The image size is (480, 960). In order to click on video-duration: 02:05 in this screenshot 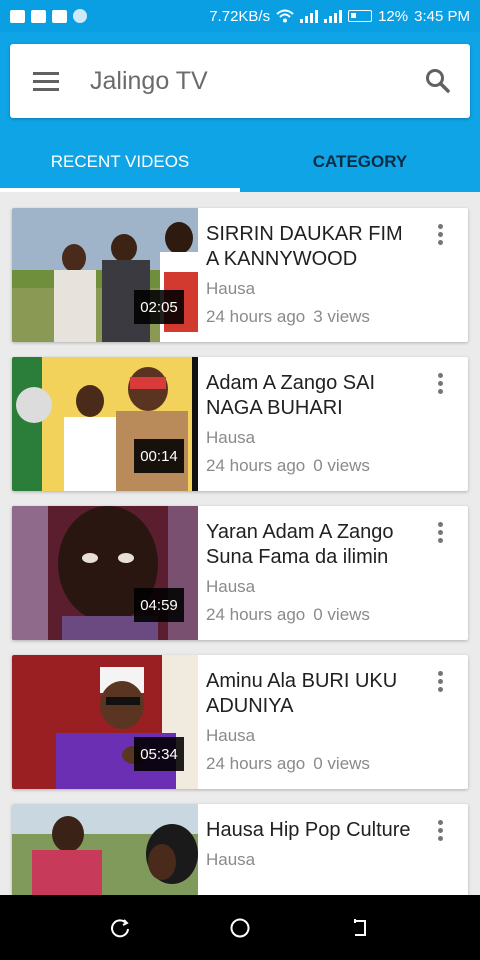, I will do `click(159, 307)`.